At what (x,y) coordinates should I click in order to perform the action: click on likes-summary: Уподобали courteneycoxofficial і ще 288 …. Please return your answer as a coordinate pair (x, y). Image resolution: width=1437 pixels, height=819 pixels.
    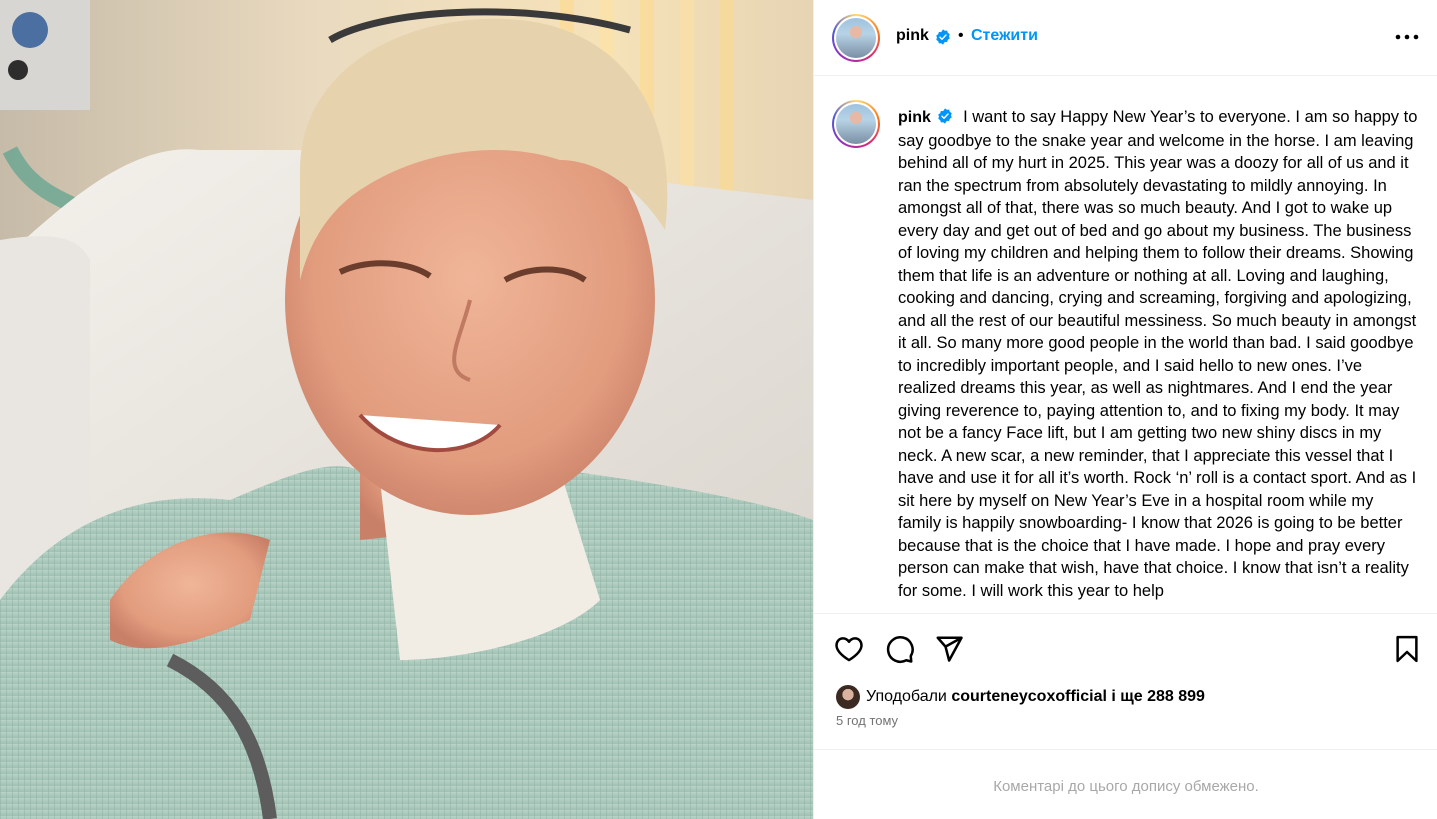
    Looking at the image, I should click on (1020, 697).